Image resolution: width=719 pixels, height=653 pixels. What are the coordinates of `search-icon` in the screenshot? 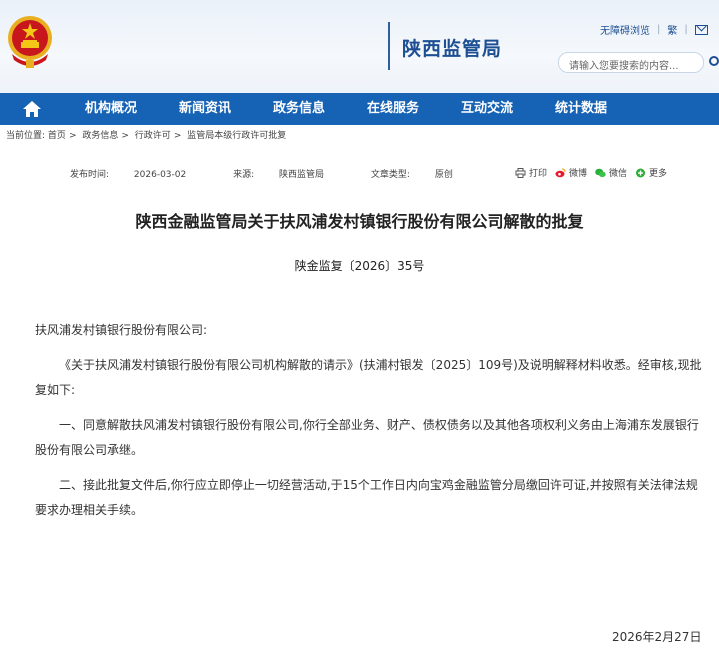 It's located at (714, 61).